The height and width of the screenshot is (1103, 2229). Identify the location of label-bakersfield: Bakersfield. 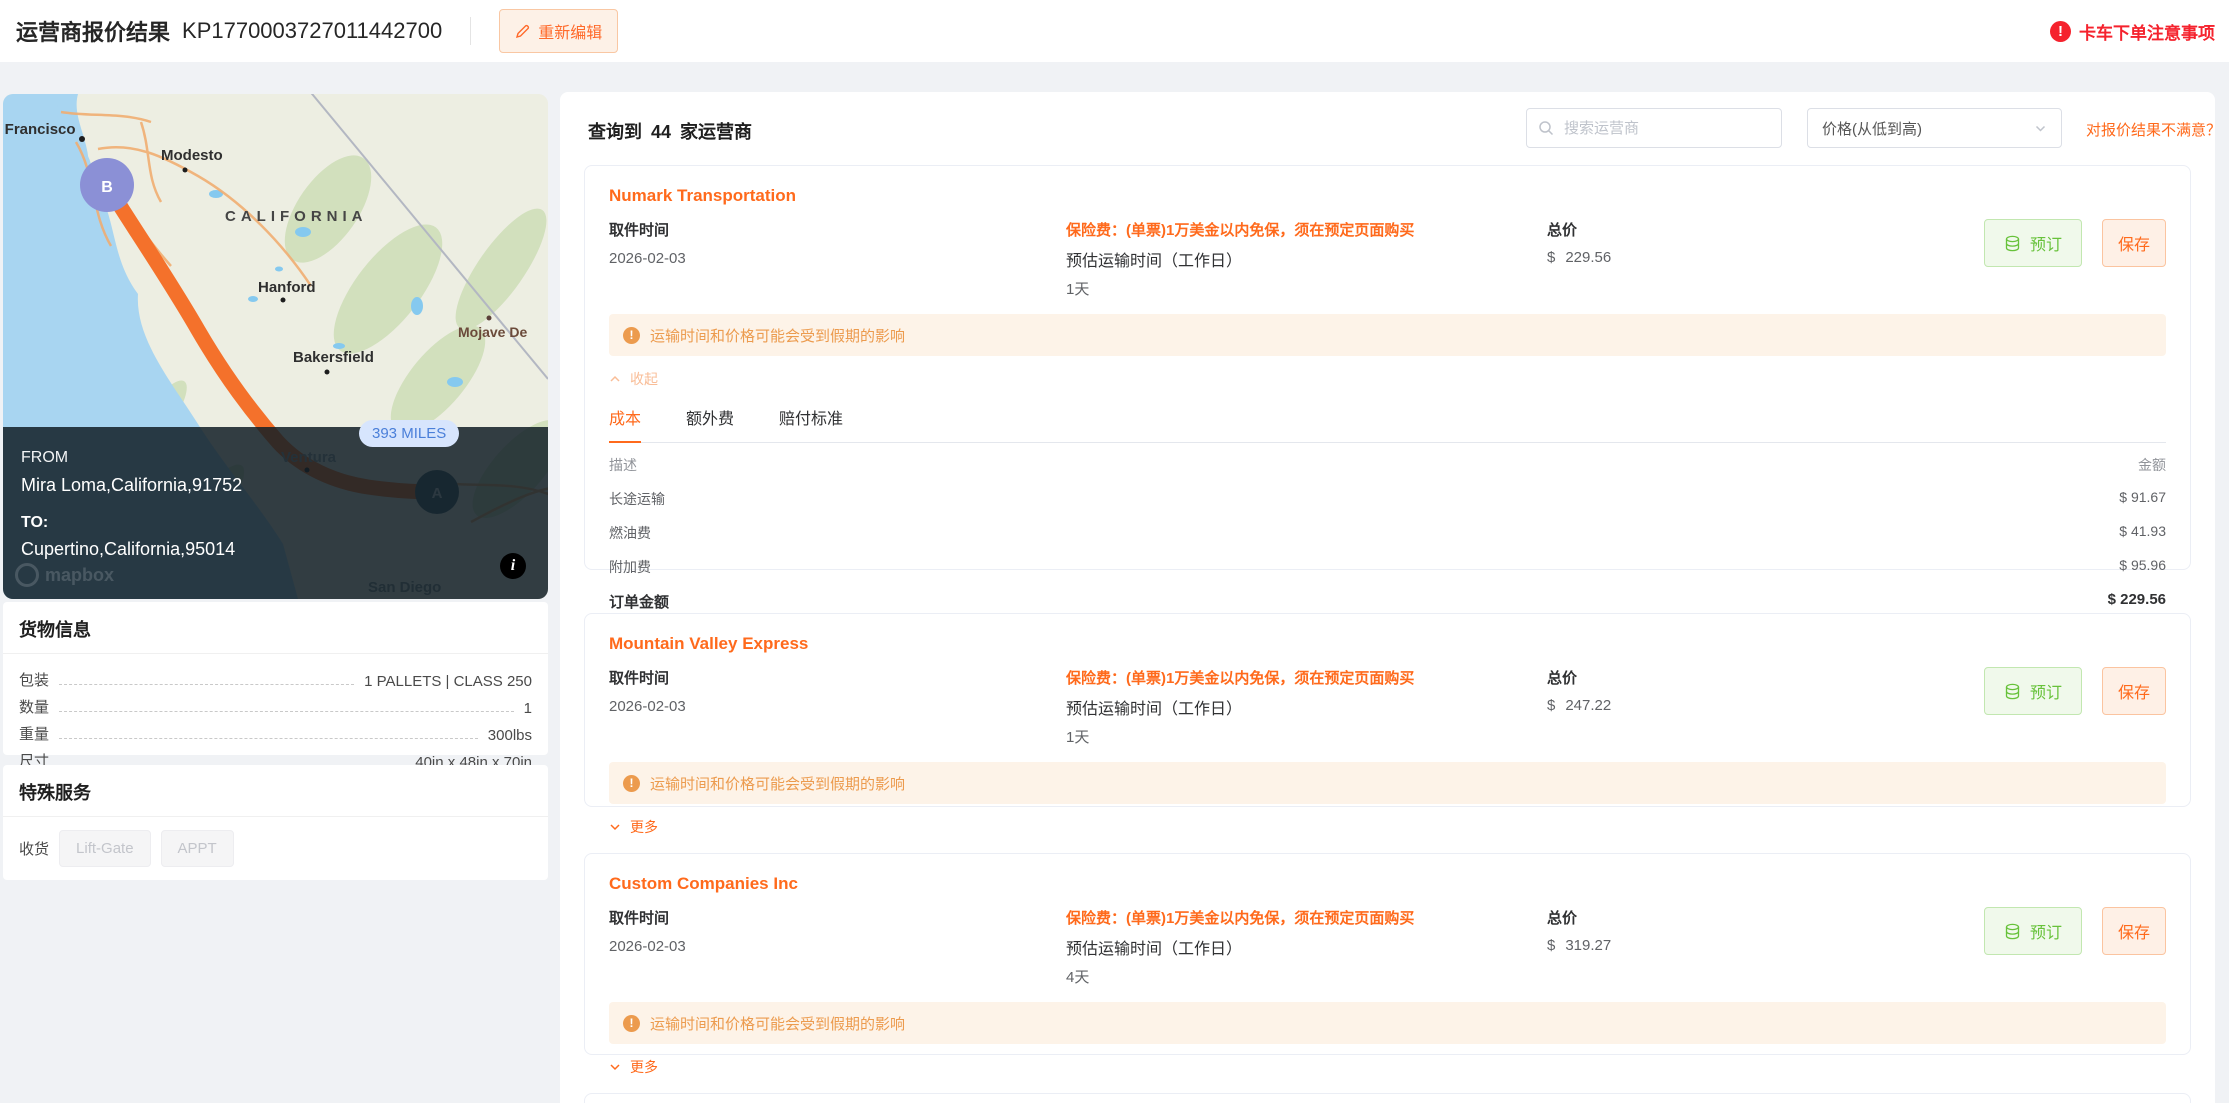
(333, 357).